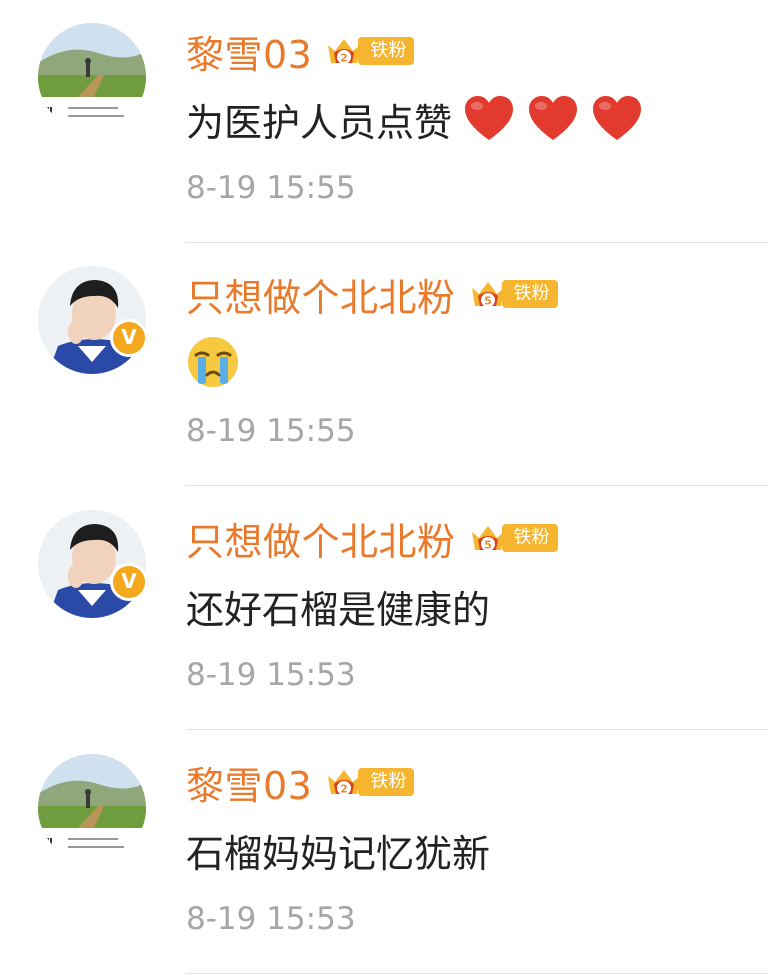 Image resolution: width=768 pixels, height=975 pixels. Describe the element at coordinates (338, 853) in the screenshot. I see `comment-text-content: 石榴妈妈记忆犹新` at that location.